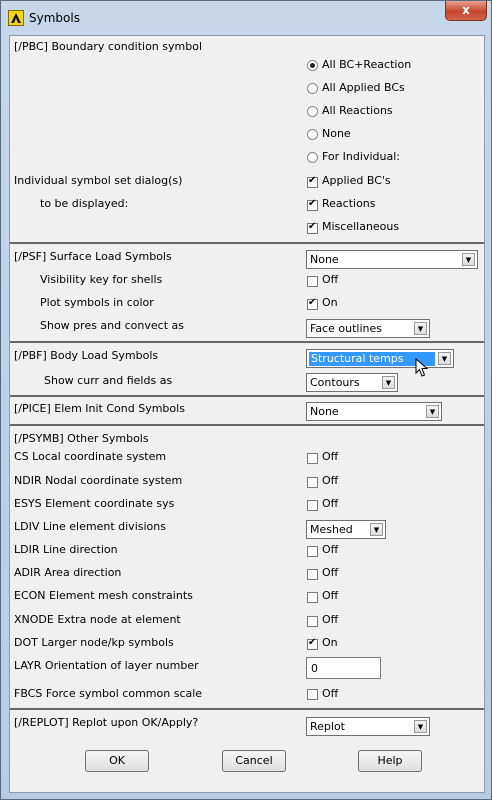  I want to click on psymb-row-label: XNODE Extra node at element, so click(97, 619).